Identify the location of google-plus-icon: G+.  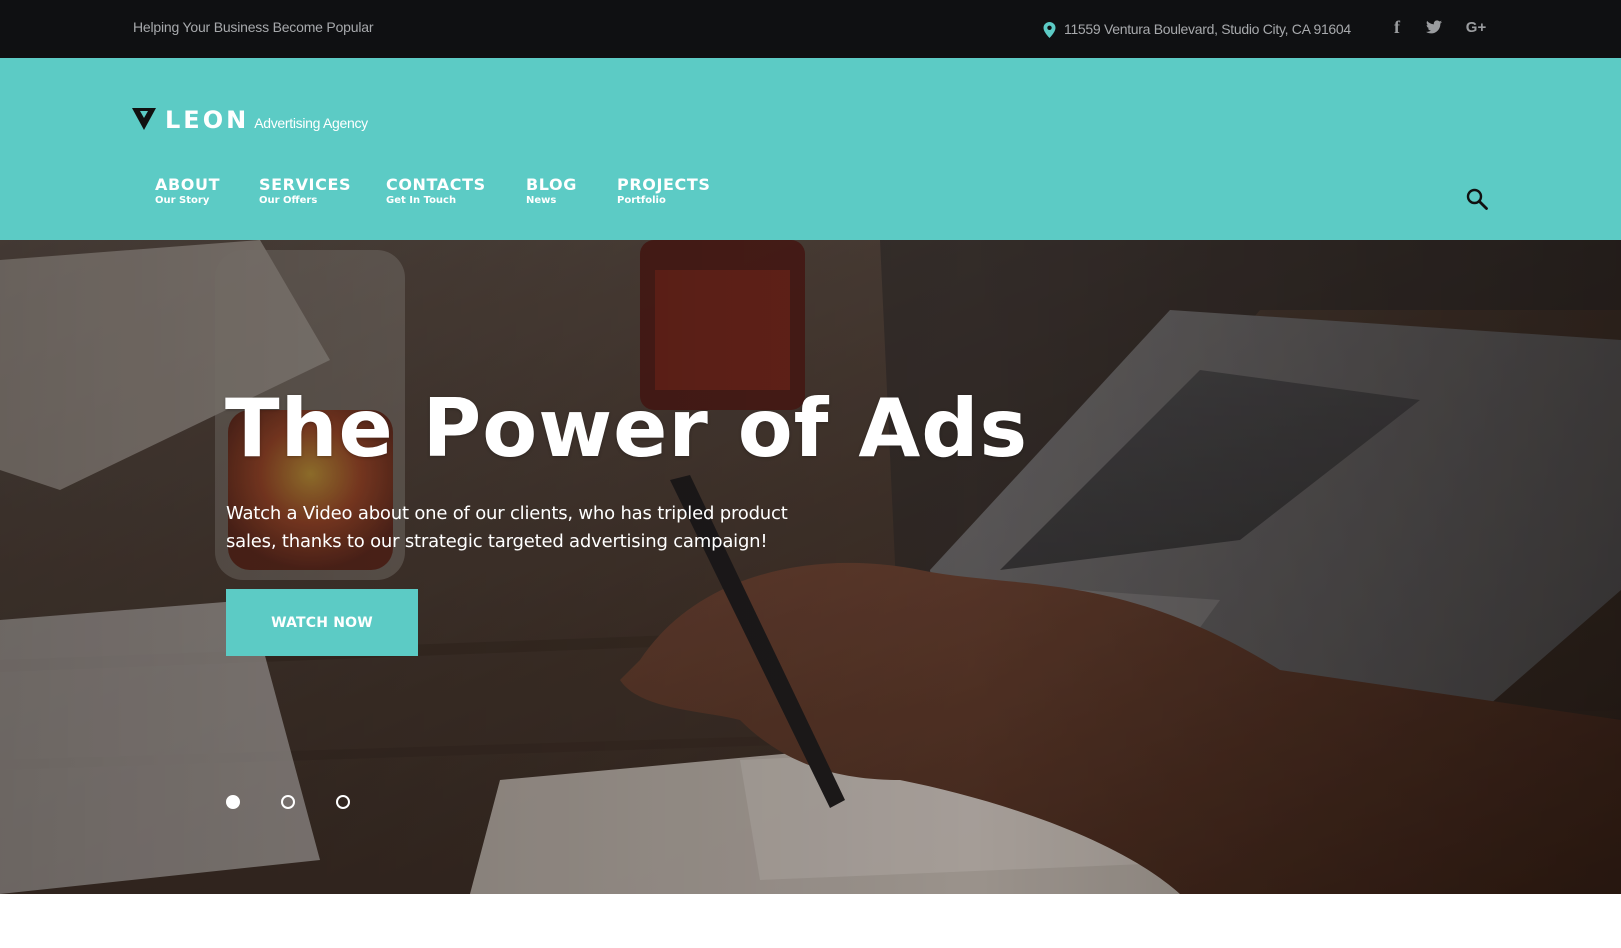
(1476, 27).